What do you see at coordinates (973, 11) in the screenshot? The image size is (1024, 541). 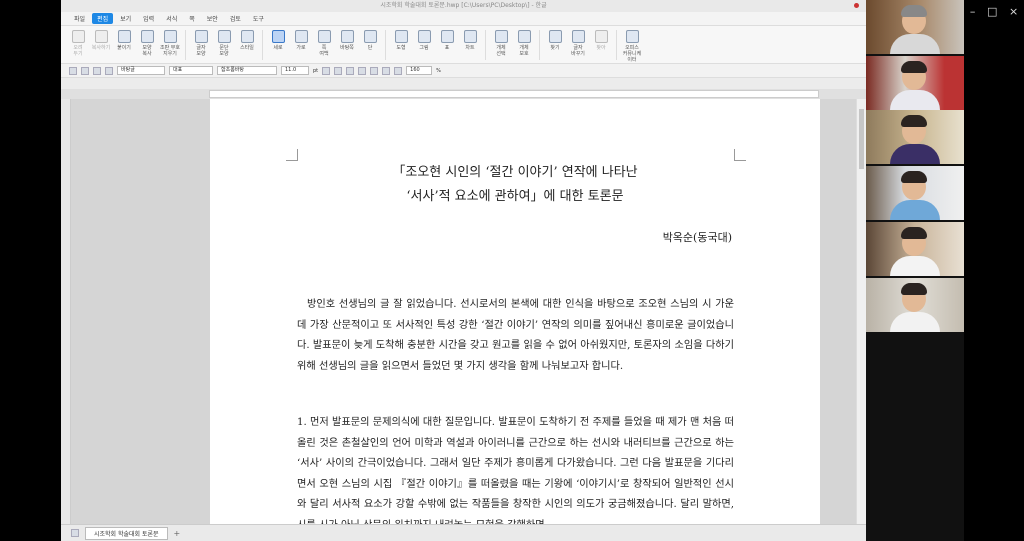 I see `minimize-icon: –` at bounding box center [973, 11].